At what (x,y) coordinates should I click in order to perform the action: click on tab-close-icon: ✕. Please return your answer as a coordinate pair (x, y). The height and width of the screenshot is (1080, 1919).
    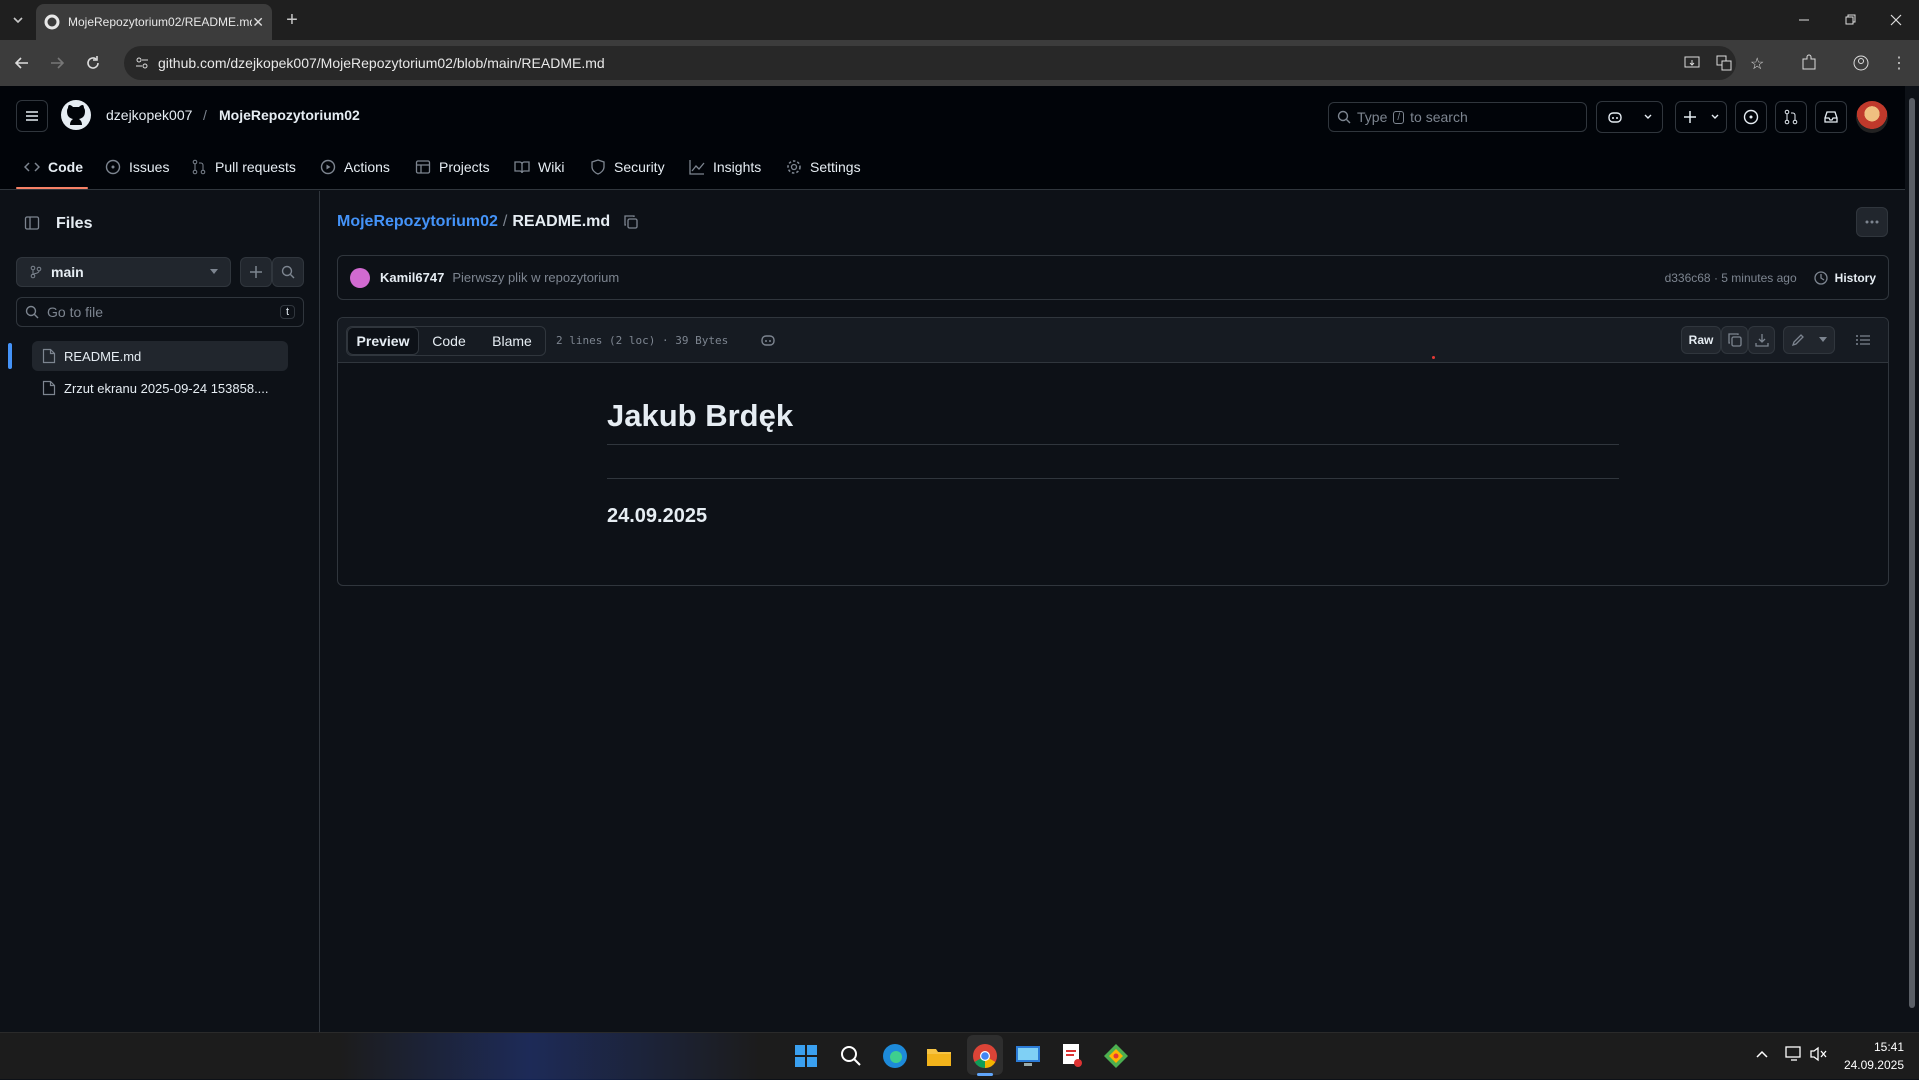
    Looking at the image, I should click on (258, 22).